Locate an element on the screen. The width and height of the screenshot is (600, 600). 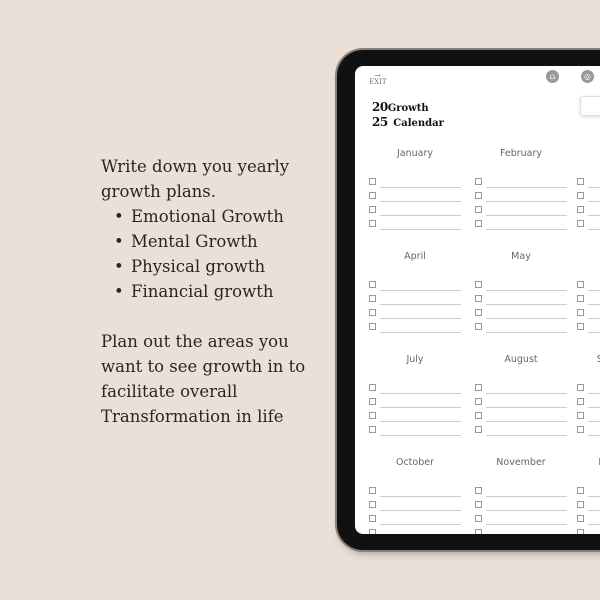
home-icon: ⌂ is located at coordinates (552, 76).